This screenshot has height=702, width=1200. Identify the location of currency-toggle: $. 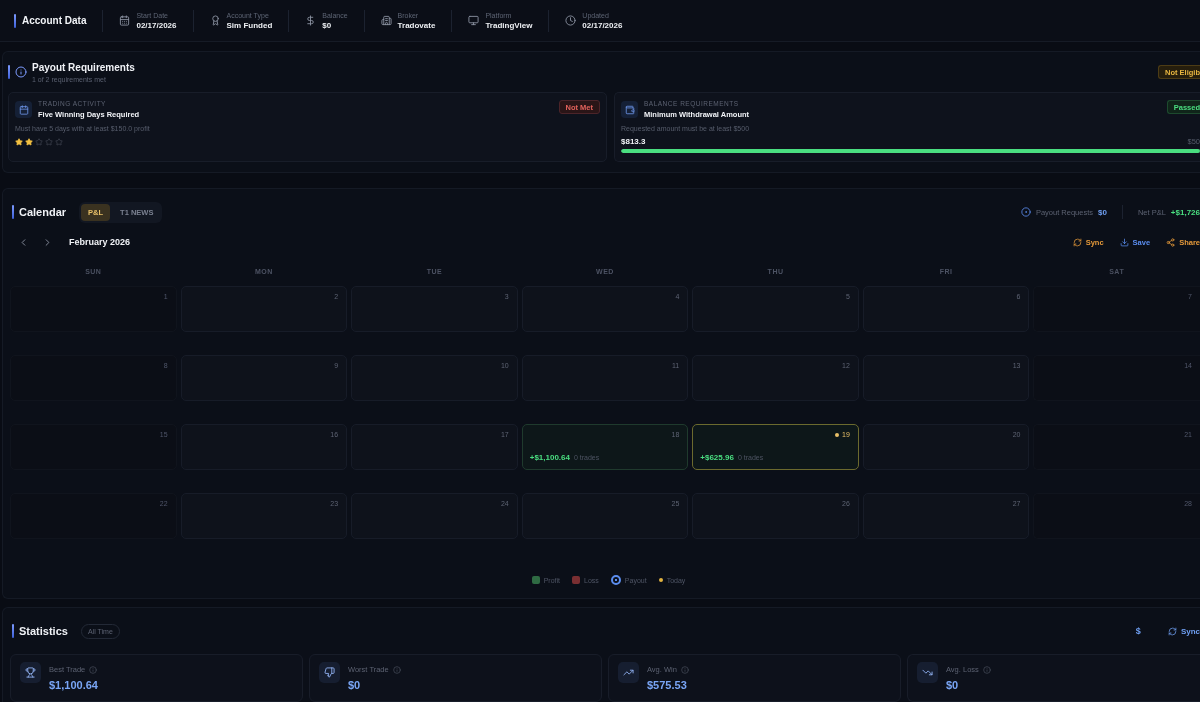
(1138, 631).